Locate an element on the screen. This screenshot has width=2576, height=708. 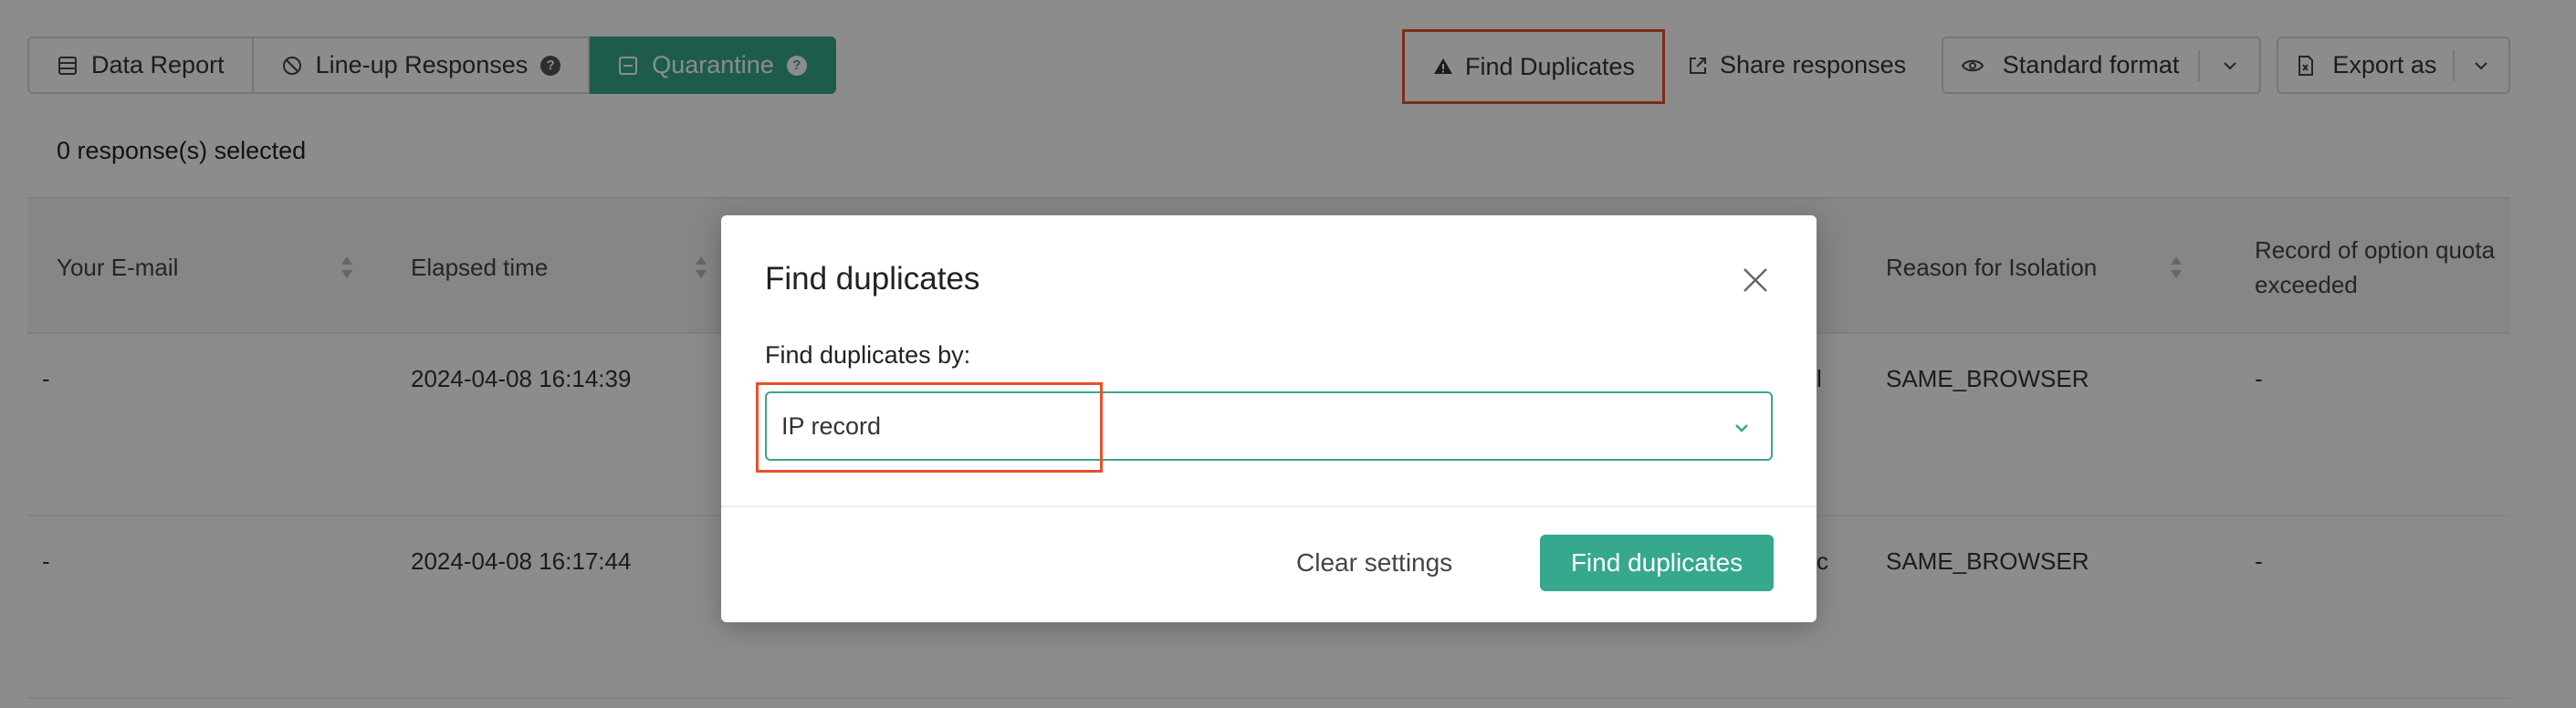
chevron-down-icon is located at coordinates (1742, 428).